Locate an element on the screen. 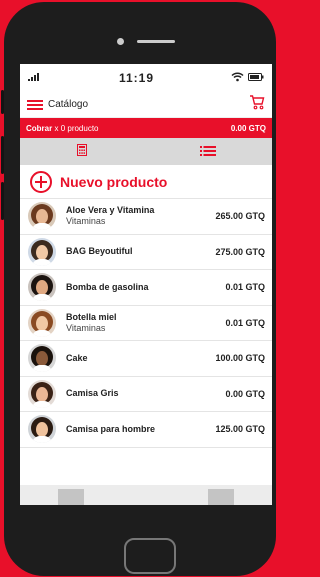 Image resolution: width=320 pixels, height=577 pixels. bottom-right-button is located at coordinates (221, 497).